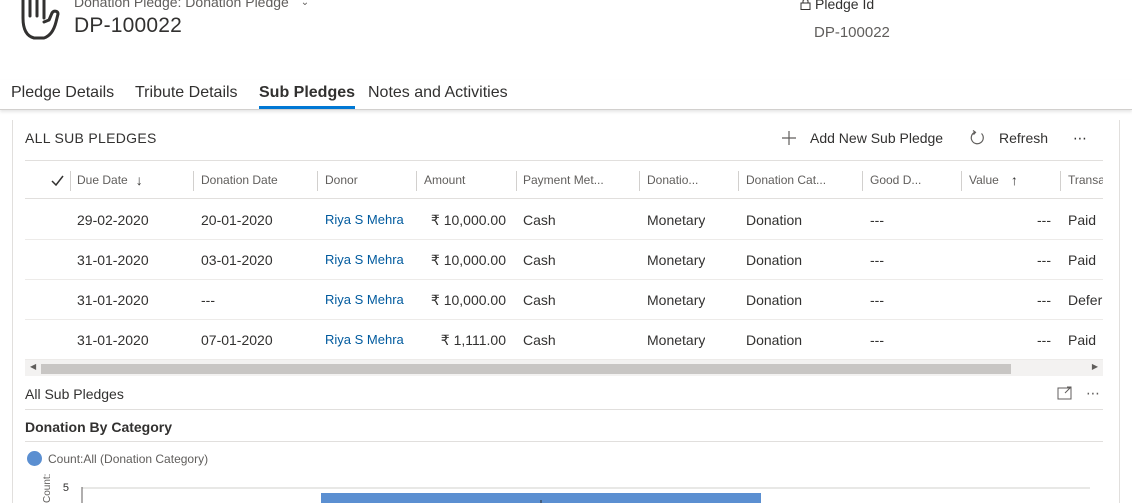 The width and height of the screenshot is (1132, 503). Describe the element at coordinates (473, 340) in the screenshot. I see `cell-amount: ₹ 1,111.00` at that location.